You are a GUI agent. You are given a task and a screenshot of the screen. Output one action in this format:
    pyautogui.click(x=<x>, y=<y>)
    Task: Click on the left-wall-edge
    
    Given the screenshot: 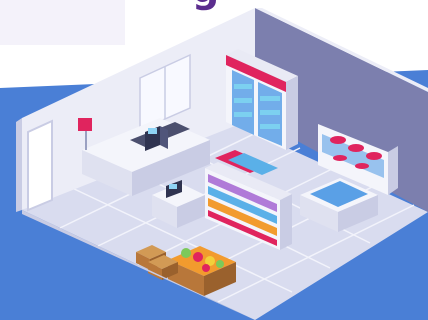 What is the action you would take?
    pyautogui.click(x=19, y=165)
    